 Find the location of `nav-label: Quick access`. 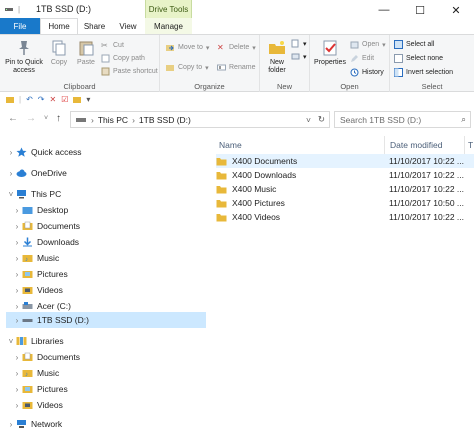

nav-label: Quick access is located at coordinates (56, 152).